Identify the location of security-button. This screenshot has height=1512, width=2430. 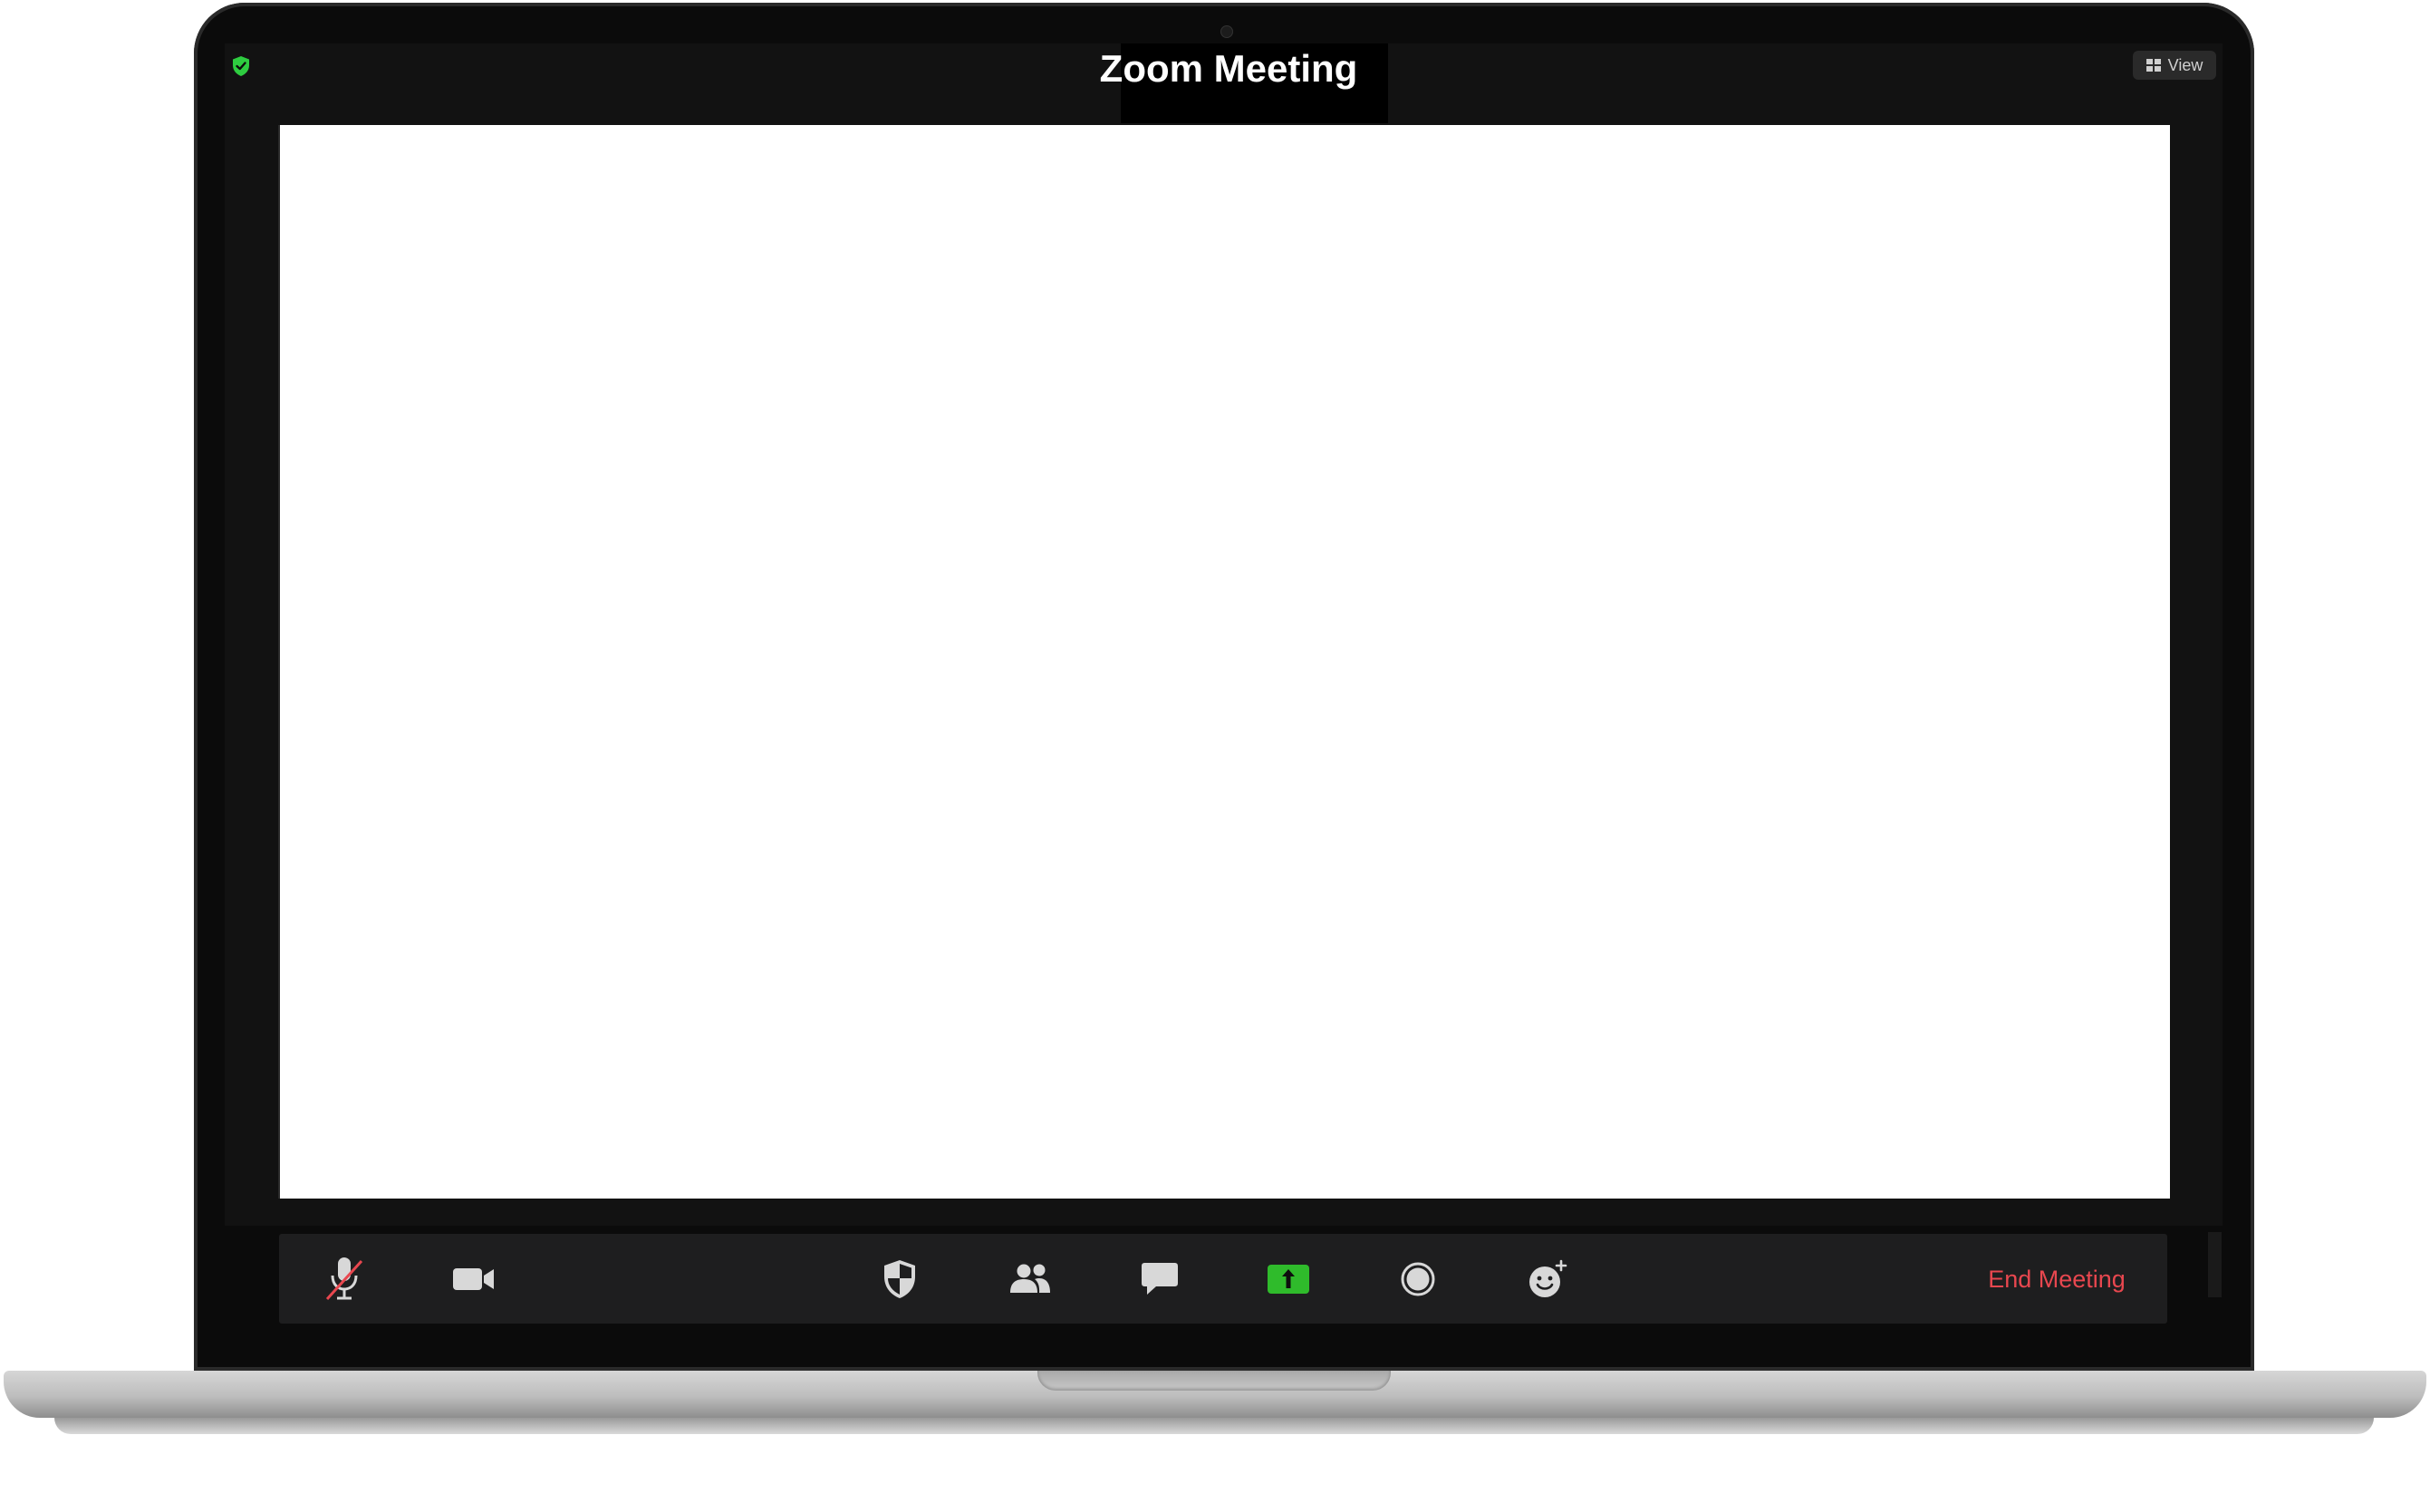
(900, 1279).